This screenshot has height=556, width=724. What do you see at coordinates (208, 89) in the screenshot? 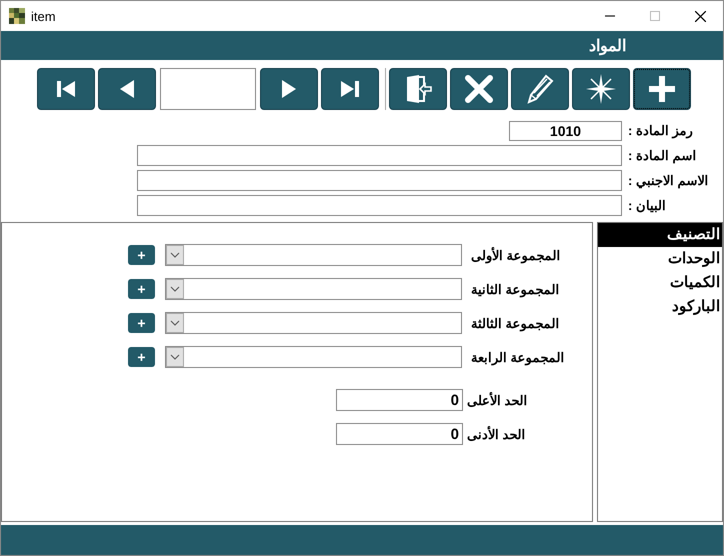
I see `record-field` at bounding box center [208, 89].